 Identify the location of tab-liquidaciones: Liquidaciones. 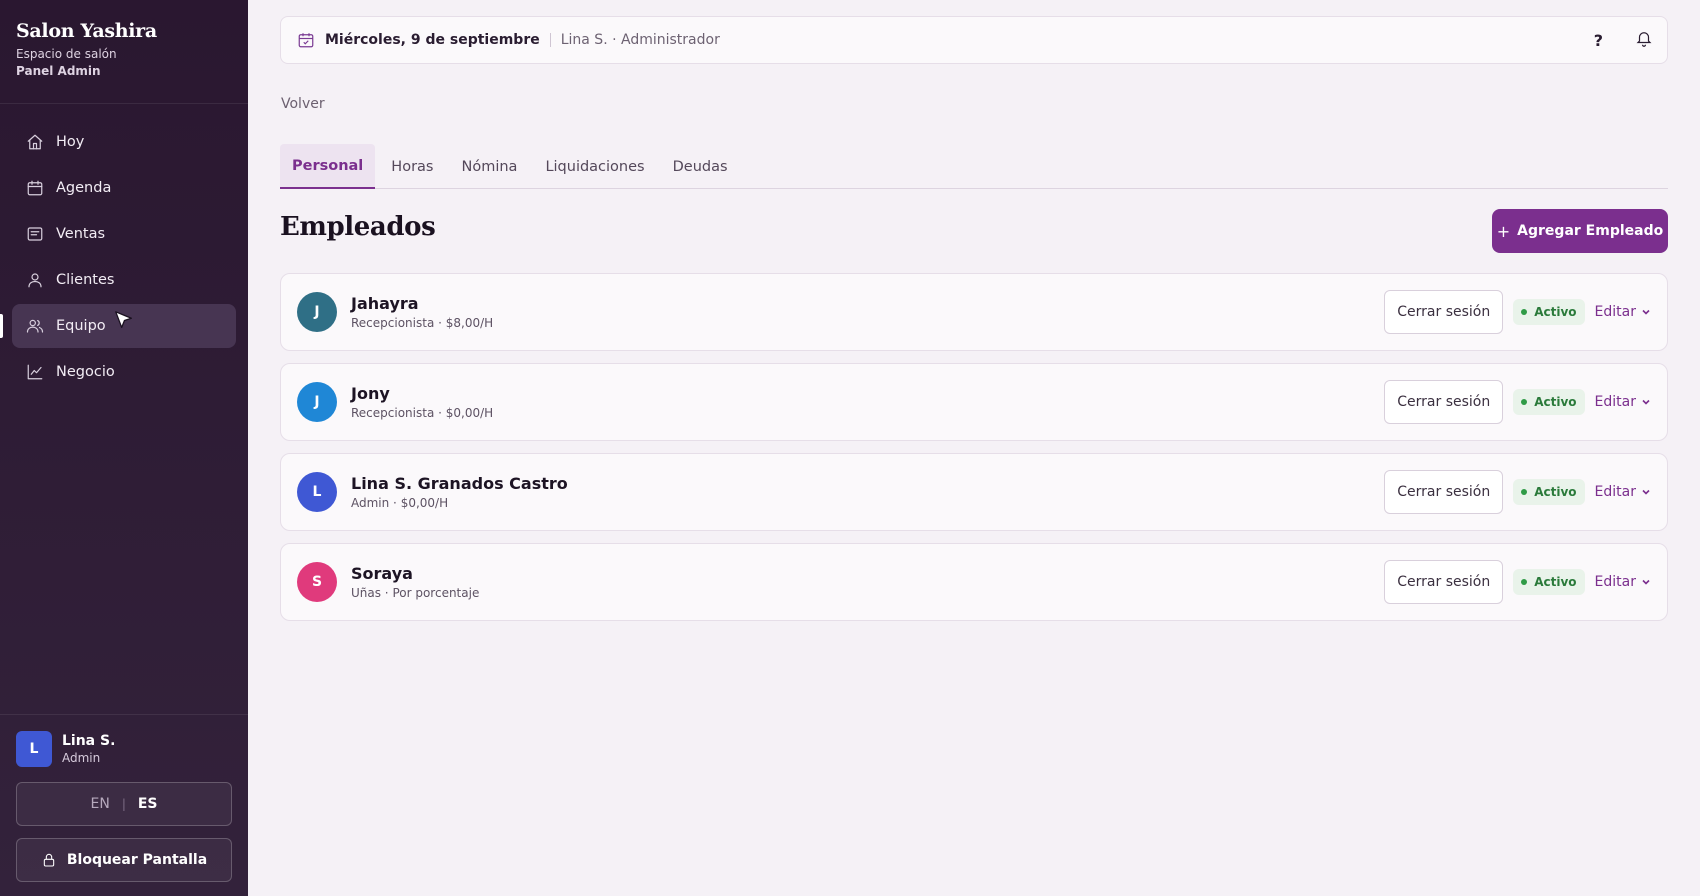
(594, 166).